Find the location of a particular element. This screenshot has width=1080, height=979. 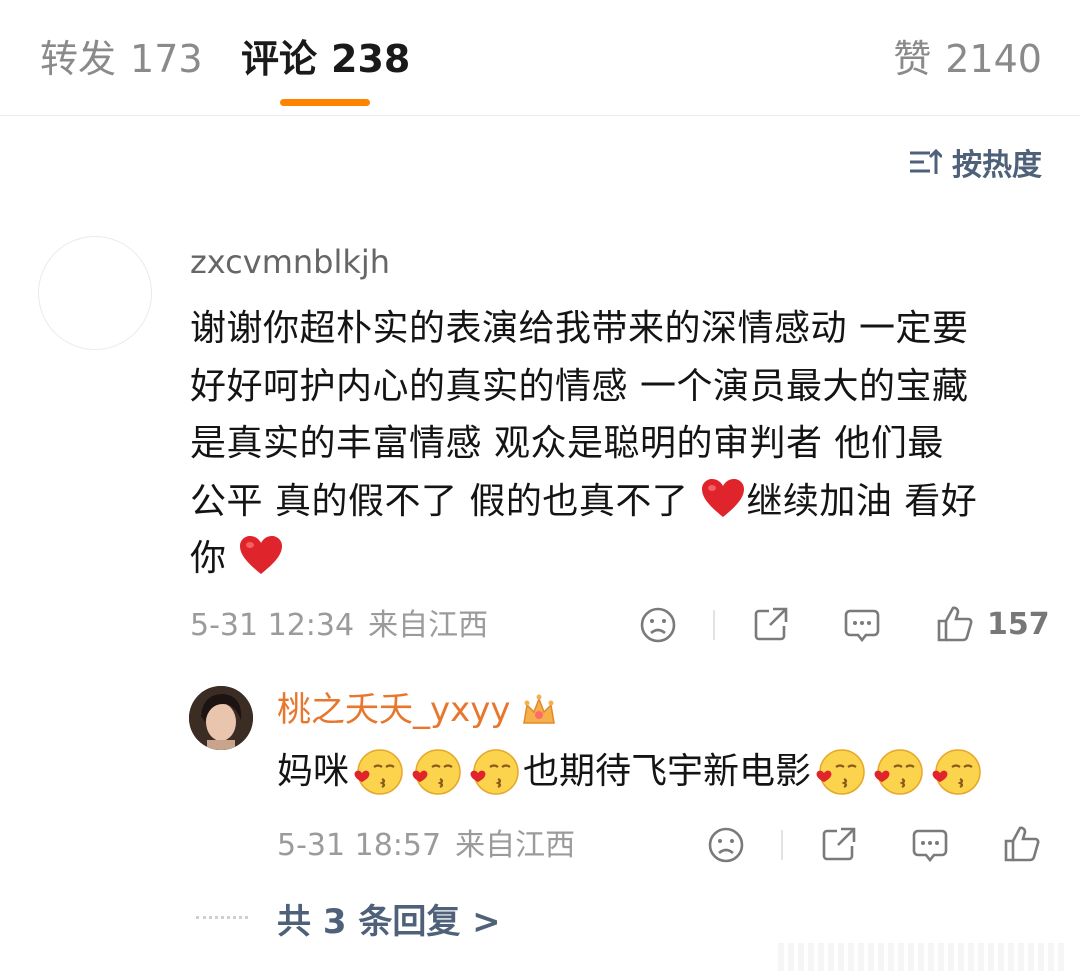

comment-time: 5-31 12:34 is located at coordinates (272, 625).